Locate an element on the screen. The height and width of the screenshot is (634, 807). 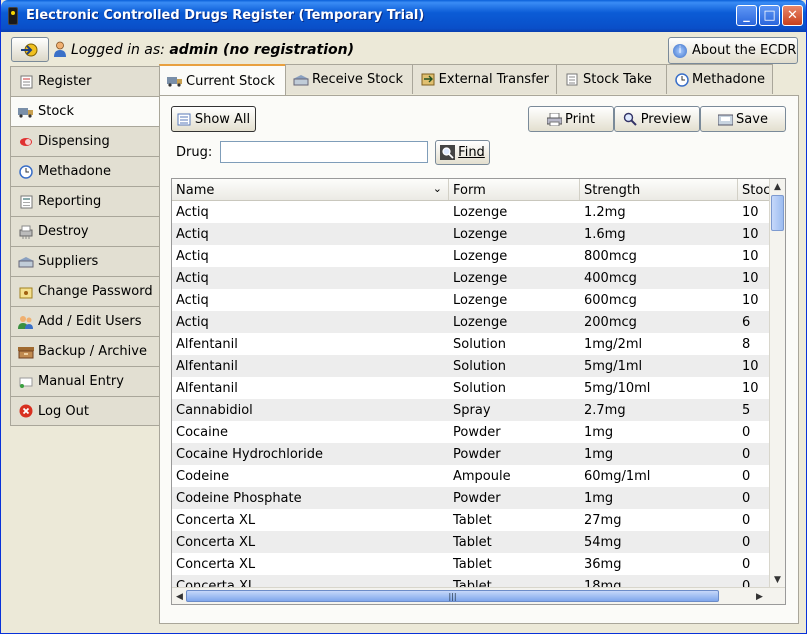
table-row: Codeine Phosphate Powder 1mg 0 is located at coordinates (470, 498).